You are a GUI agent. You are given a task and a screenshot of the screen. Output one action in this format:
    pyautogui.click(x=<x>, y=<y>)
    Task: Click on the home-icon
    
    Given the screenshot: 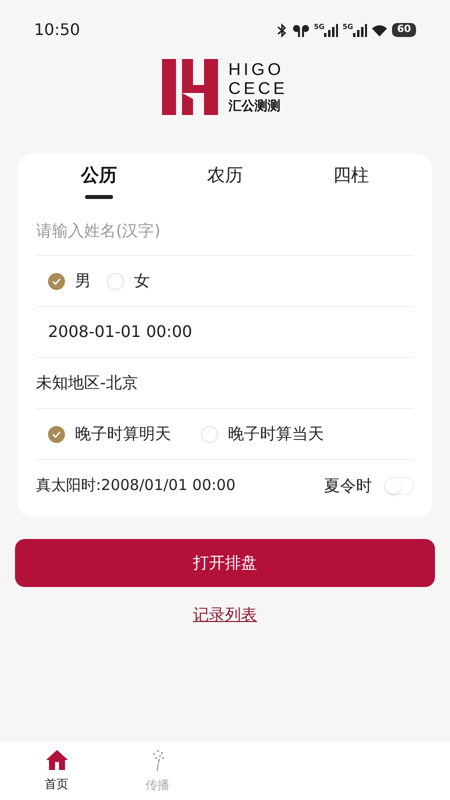 What is the action you would take?
    pyautogui.click(x=56, y=760)
    